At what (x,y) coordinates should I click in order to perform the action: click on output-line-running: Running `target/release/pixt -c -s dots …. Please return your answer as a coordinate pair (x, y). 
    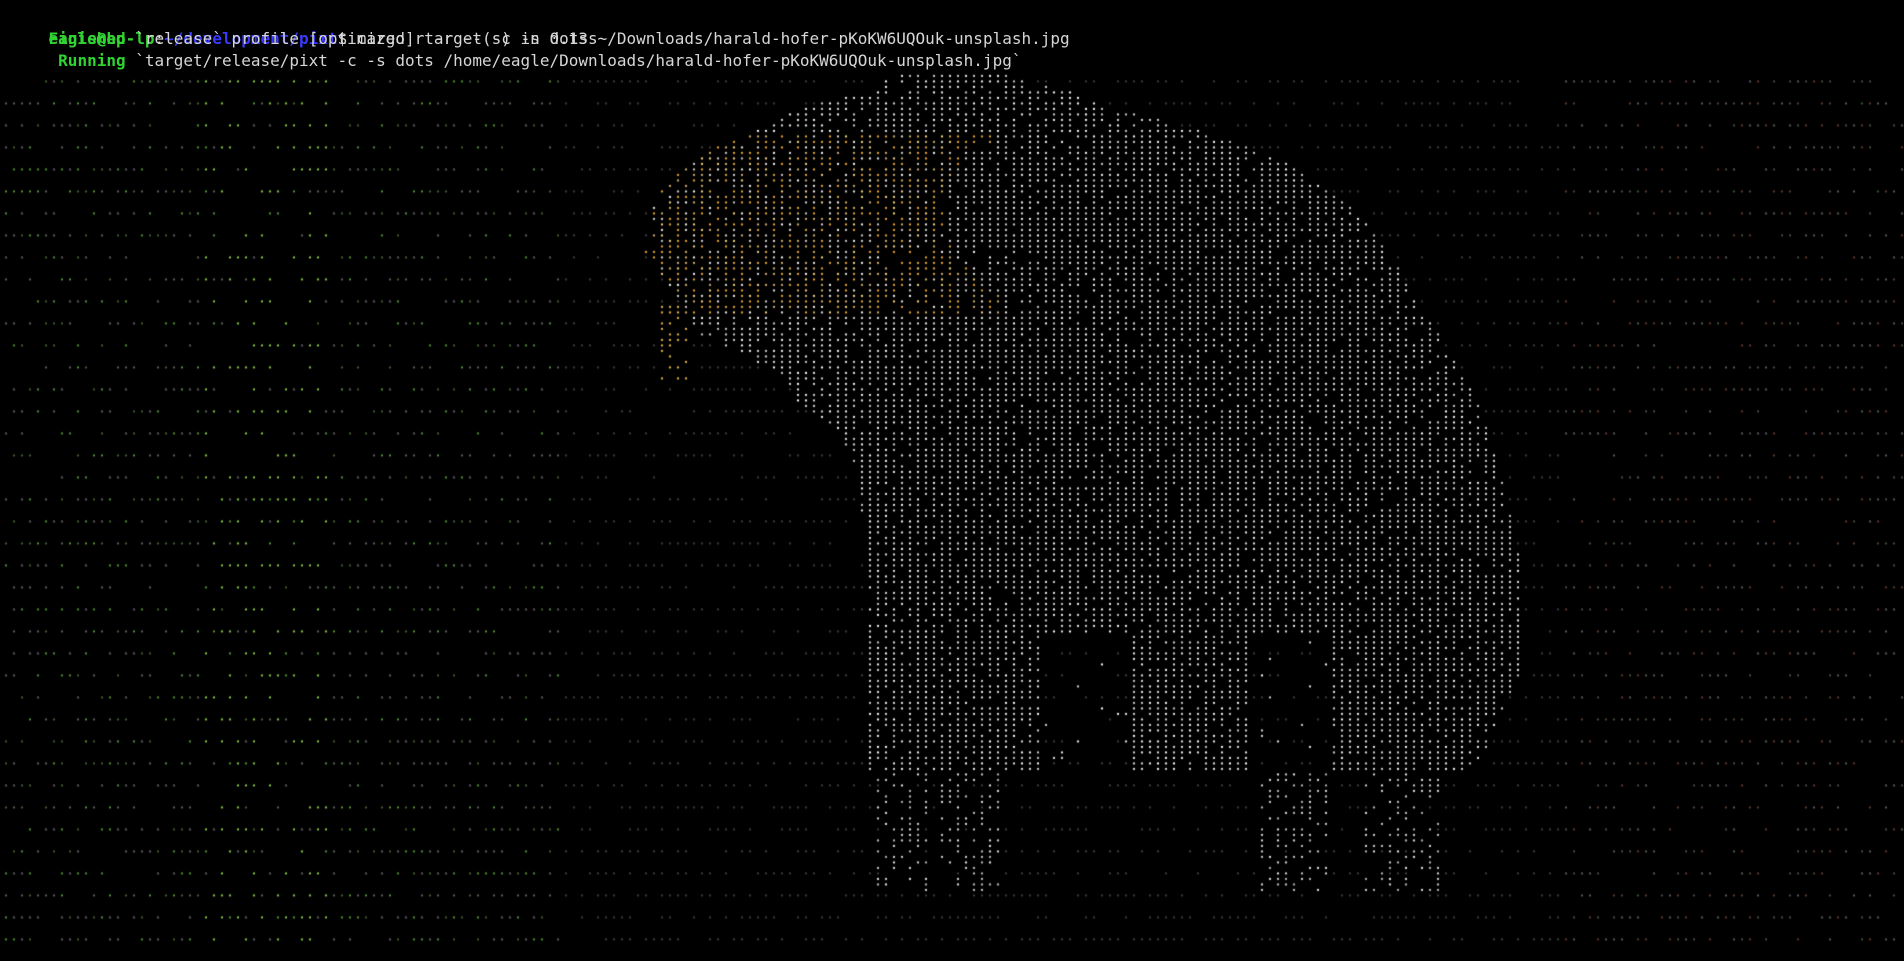
    Looking at the image, I should click on (515, 61).